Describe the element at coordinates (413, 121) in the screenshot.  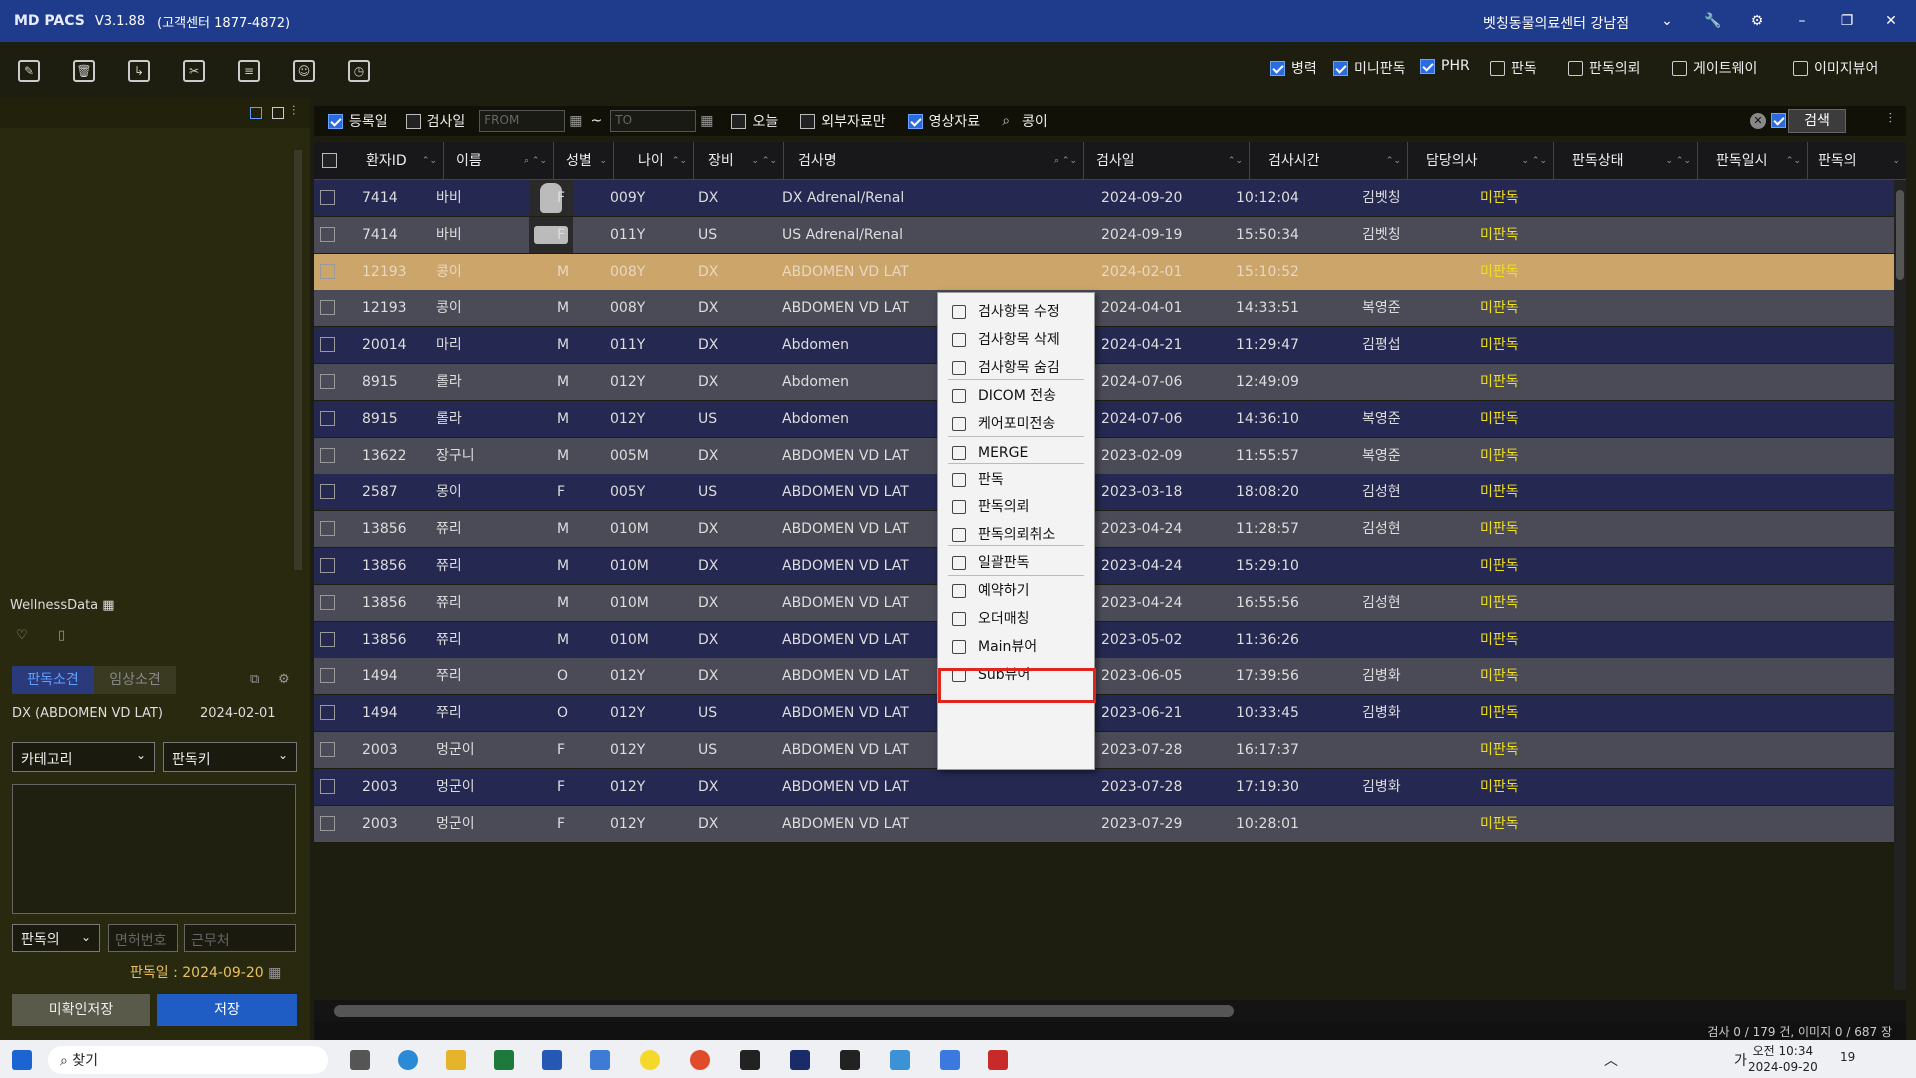
I see `exam-date-checkbox` at that location.